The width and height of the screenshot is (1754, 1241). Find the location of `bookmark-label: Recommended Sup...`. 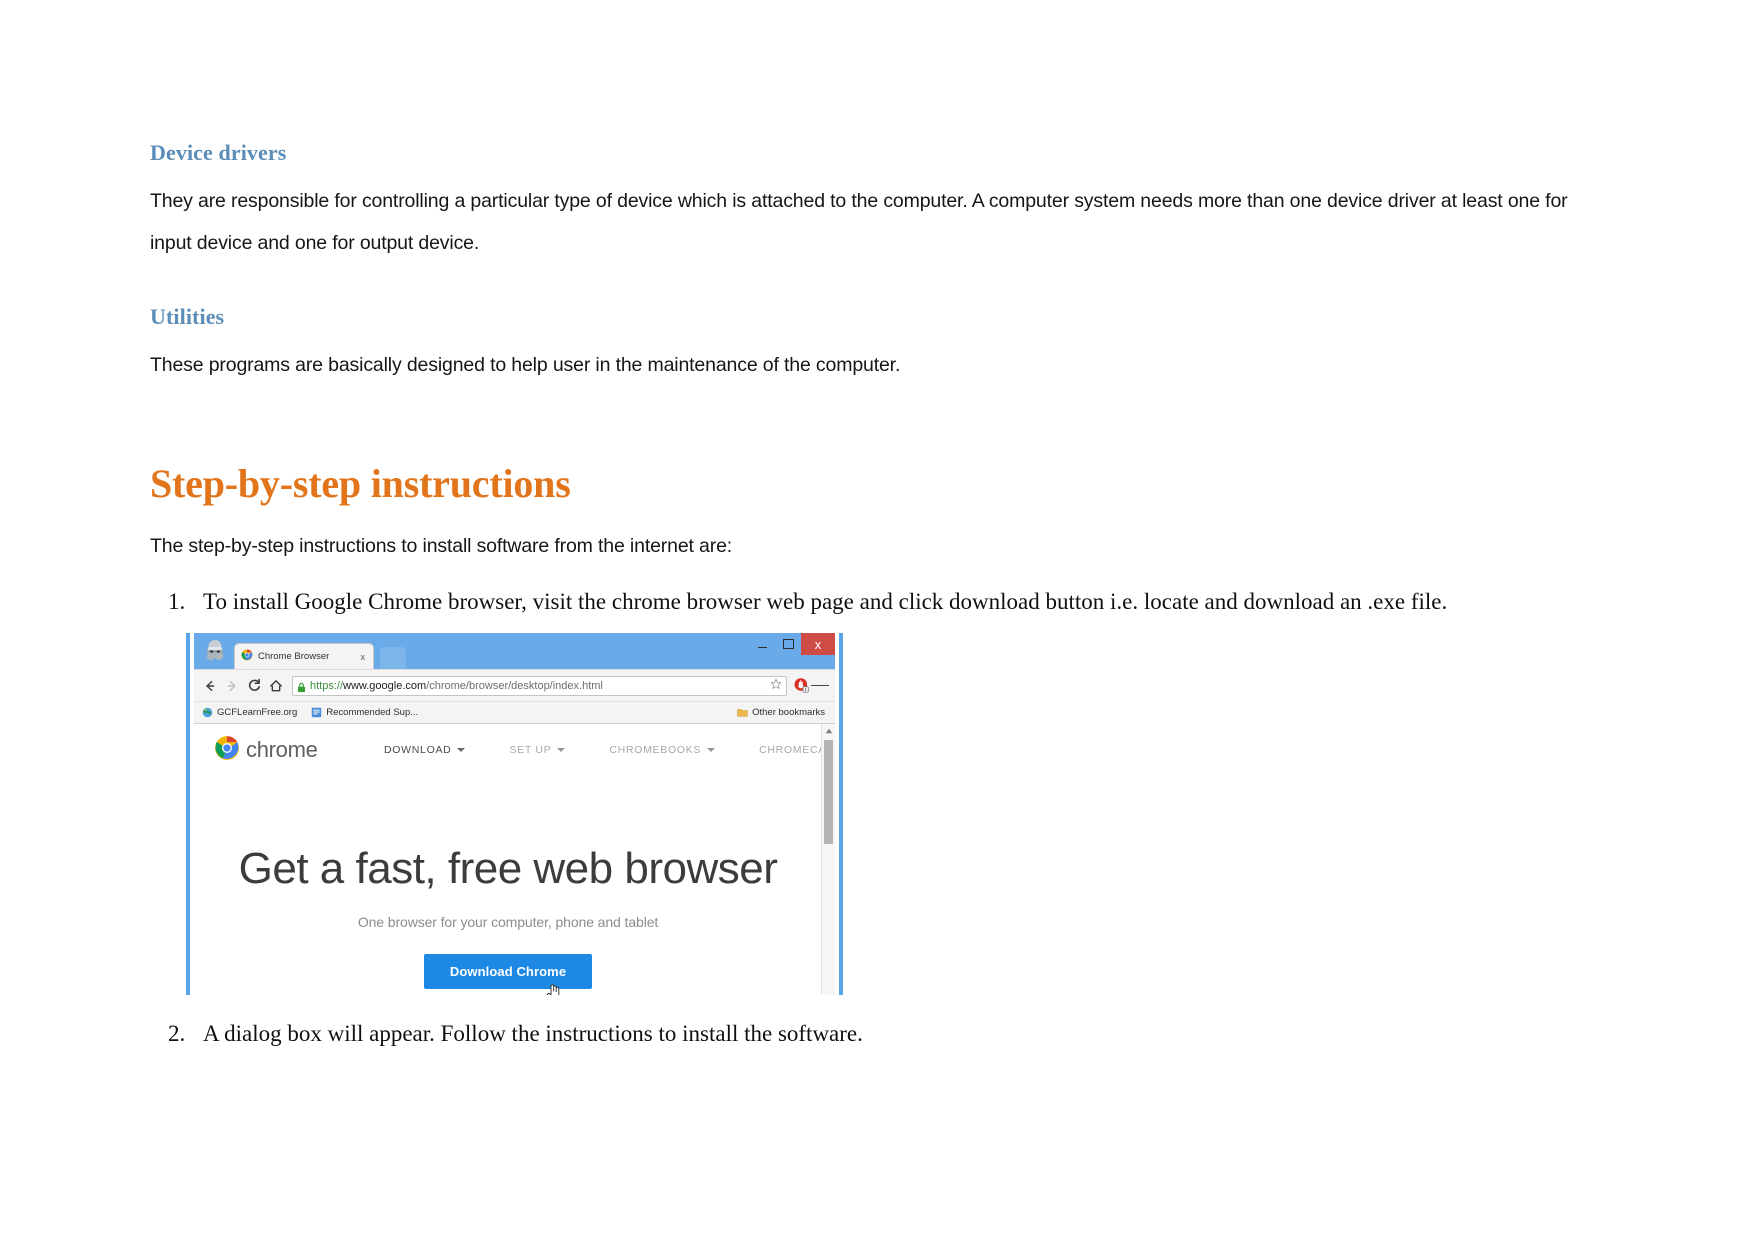

bookmark-label: Recommended Sup... is located at coordinates (372, 712).